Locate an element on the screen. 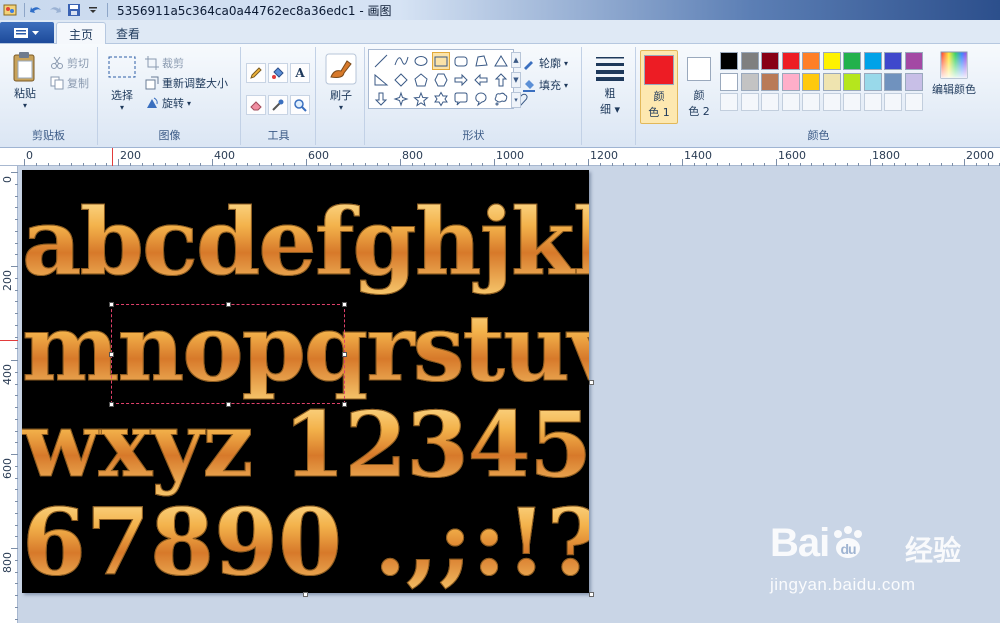 This screenshot has height=623, width=1000. color1-button: 颜 色 1 is located at coordinates (659, 87).